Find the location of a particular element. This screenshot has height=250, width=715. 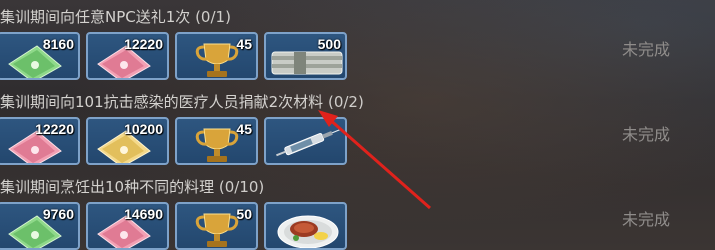

task-progress: (0/2) is located at coordinates (345, 102).